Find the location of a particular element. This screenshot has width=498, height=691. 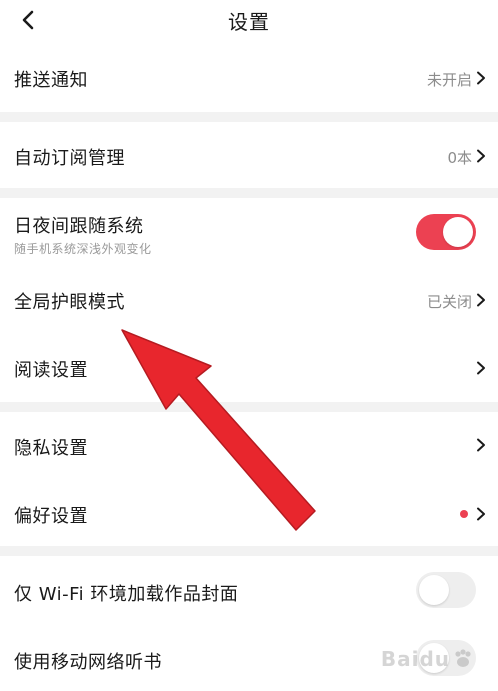

setting-label: 日夜间跟随系统 is located at coordinates (79, 226).